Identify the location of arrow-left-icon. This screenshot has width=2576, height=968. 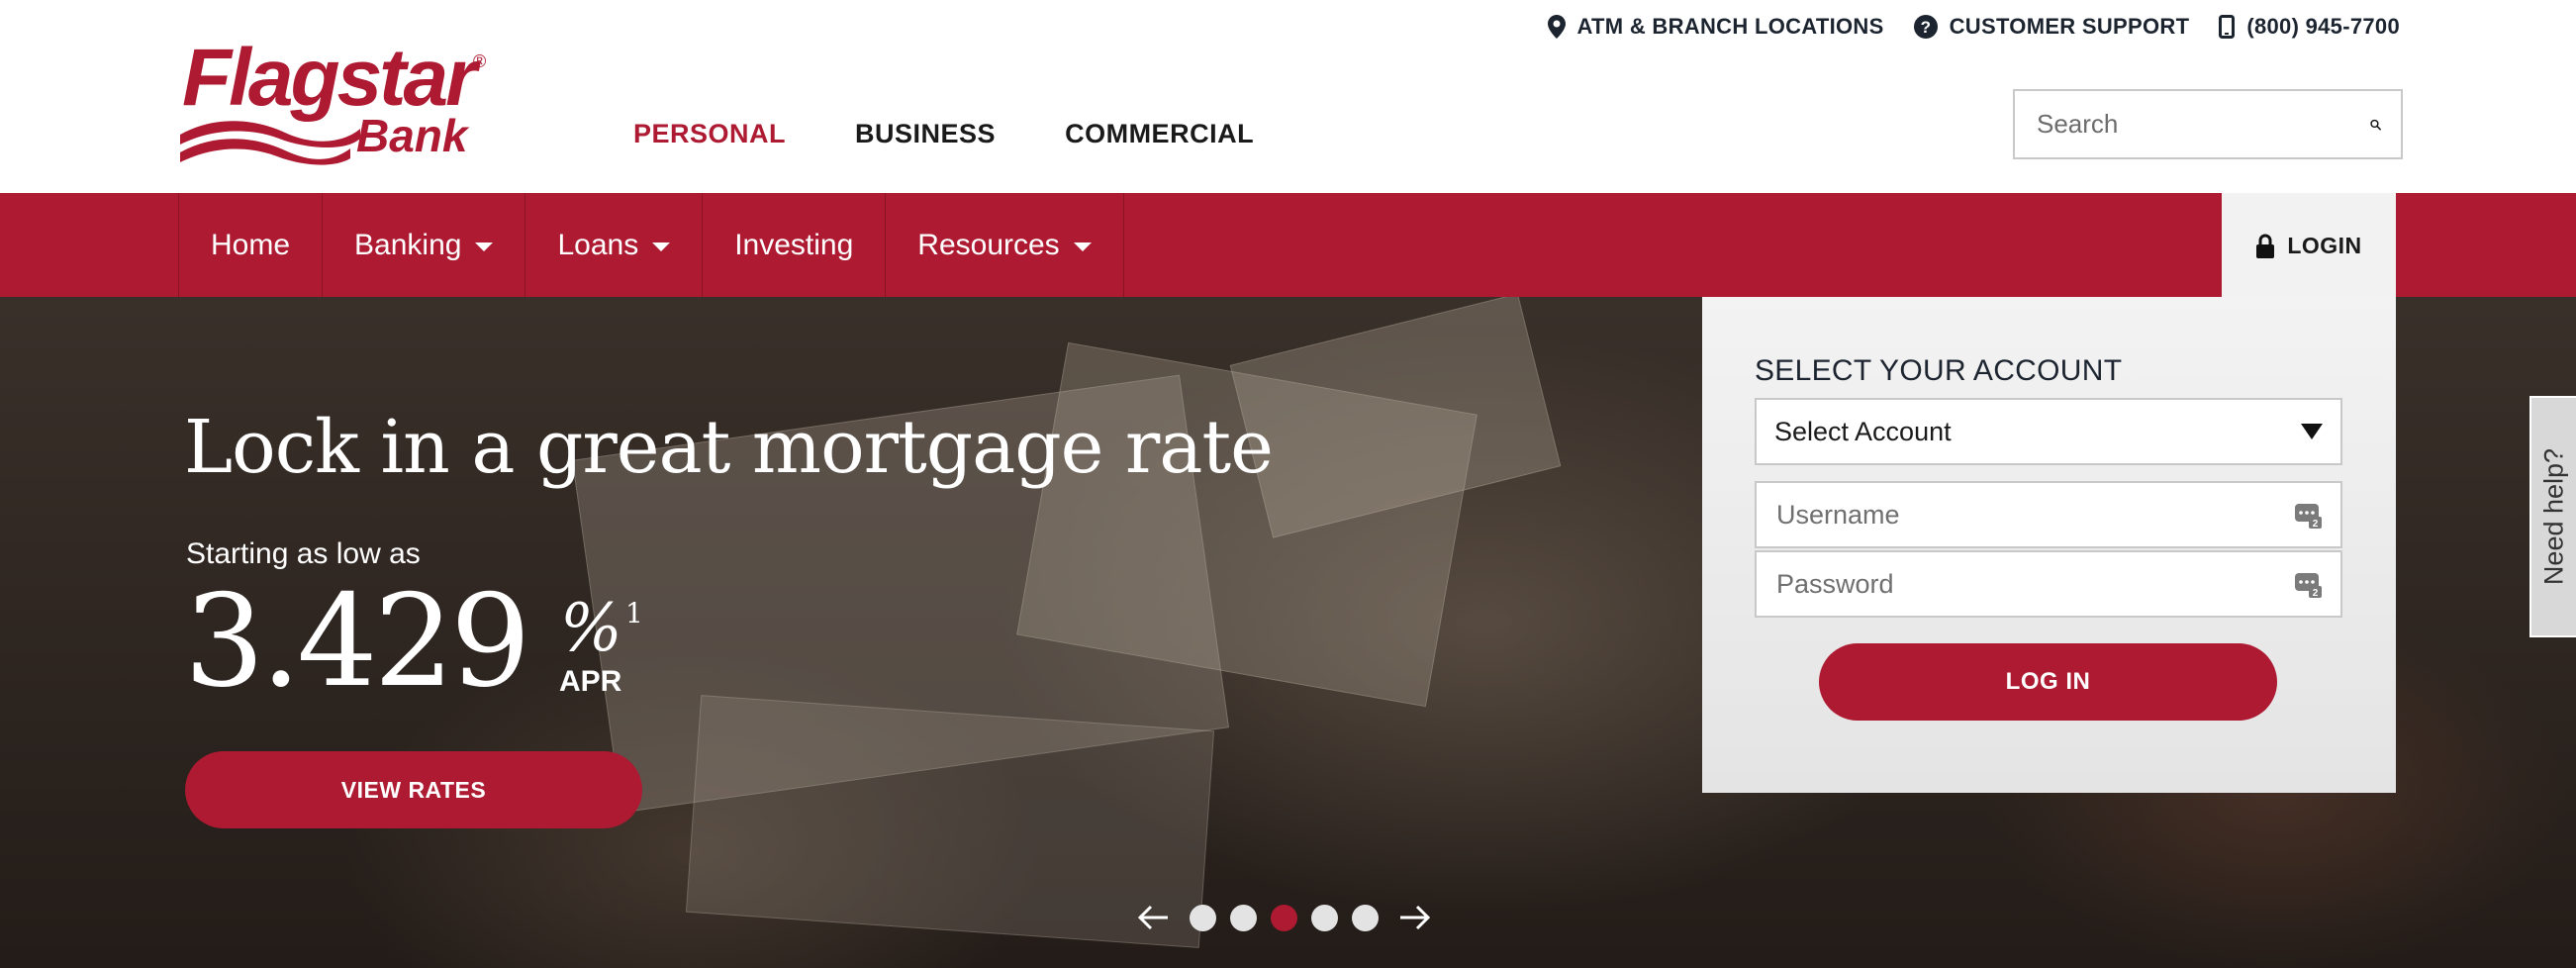
(1154, 917).